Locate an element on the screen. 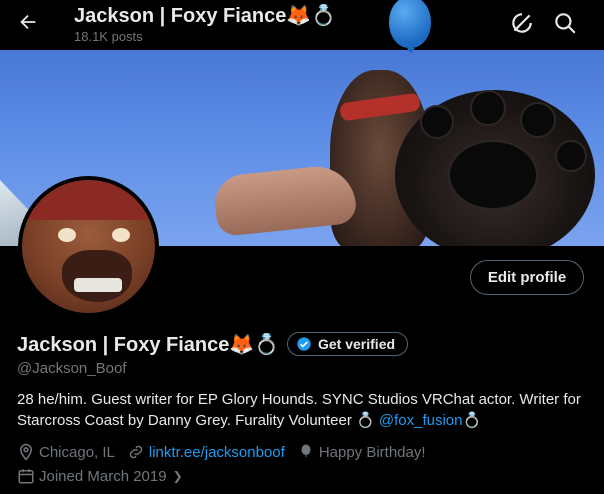 This screenshot has width=604, height=494. location-item: Chicago, IL is located at coordinates (66, 452).